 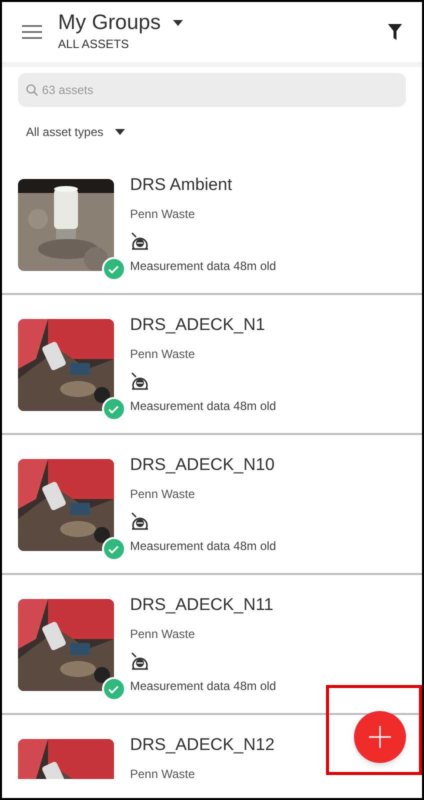 I want to click on menu-icon, so click(x=32, y=32).